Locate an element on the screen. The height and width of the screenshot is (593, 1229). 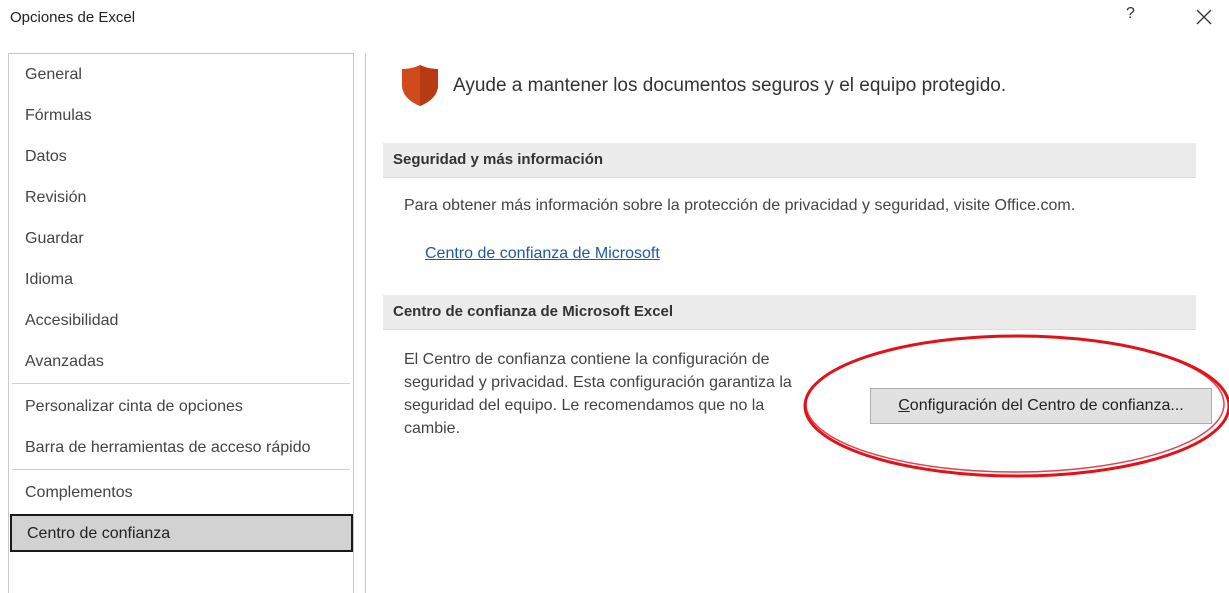
sidebar-item-revision: Revisión is located at coordinates (181, 198).